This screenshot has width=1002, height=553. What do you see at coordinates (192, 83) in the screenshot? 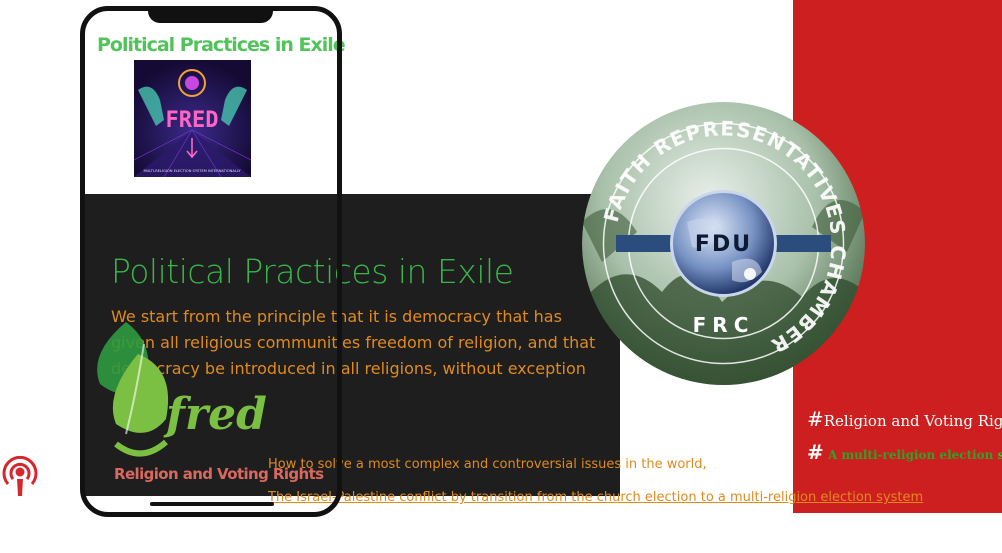
I see `lightbulb-icon` at bounding box center [192, 83].